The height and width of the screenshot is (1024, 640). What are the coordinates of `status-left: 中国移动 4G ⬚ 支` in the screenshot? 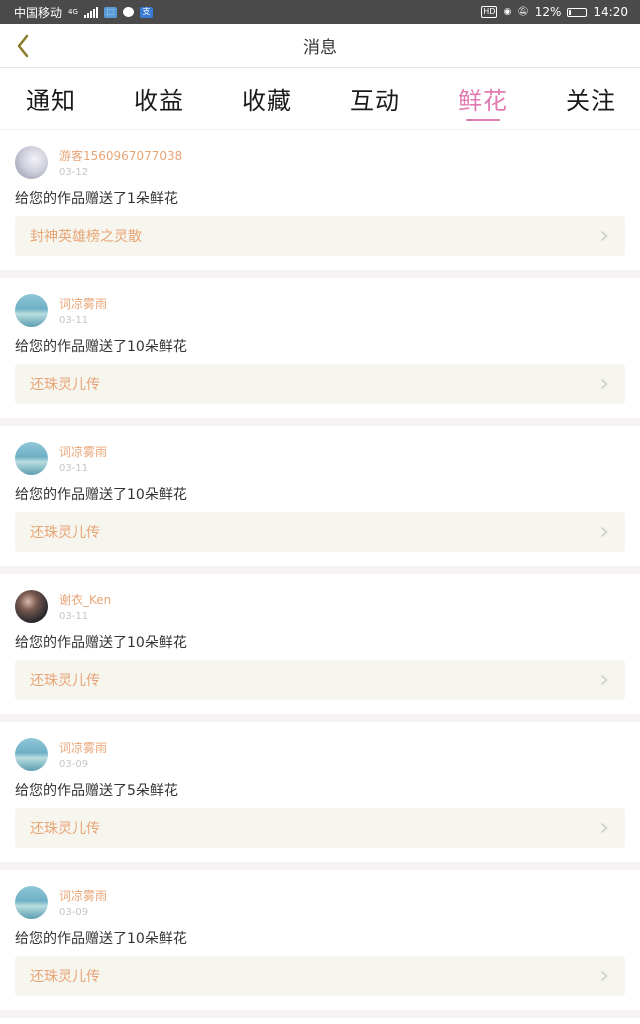 It's located at (83, 12).